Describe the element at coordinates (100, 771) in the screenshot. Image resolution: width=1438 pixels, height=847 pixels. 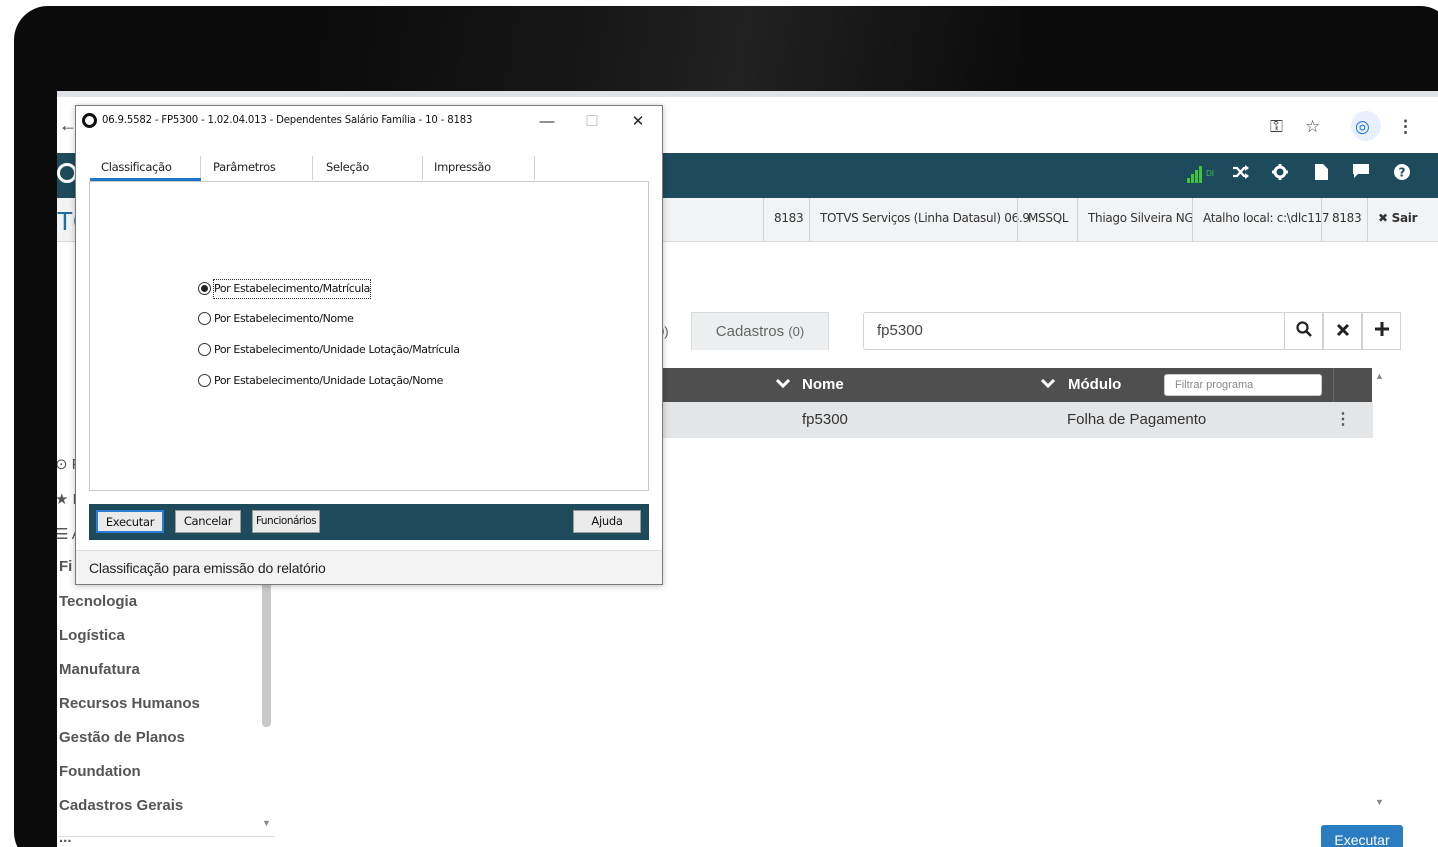
I see `sidebar-item-foundation: Foundation` at that location.